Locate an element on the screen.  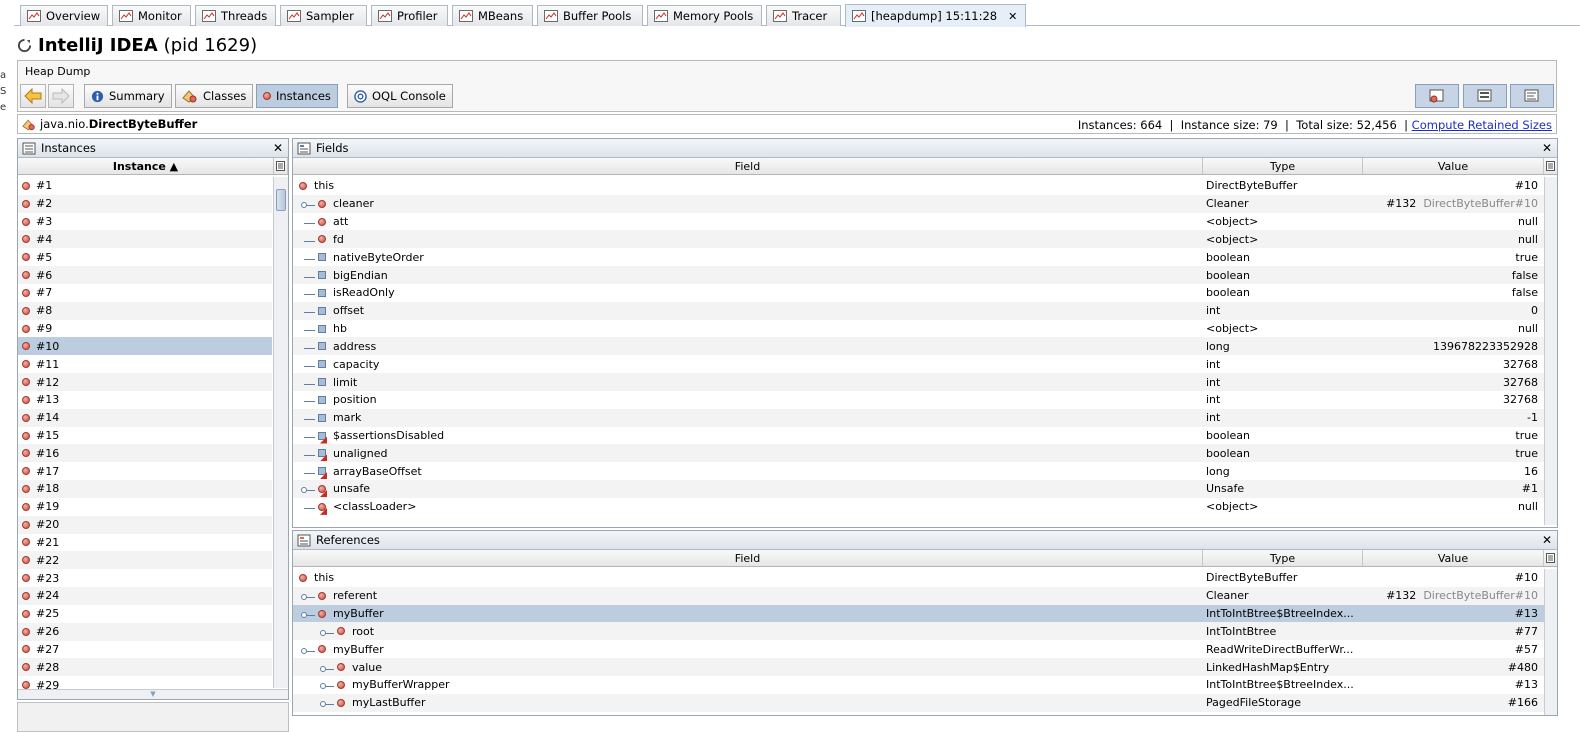
instance-row: #8 is located at coordinates (145, 310).